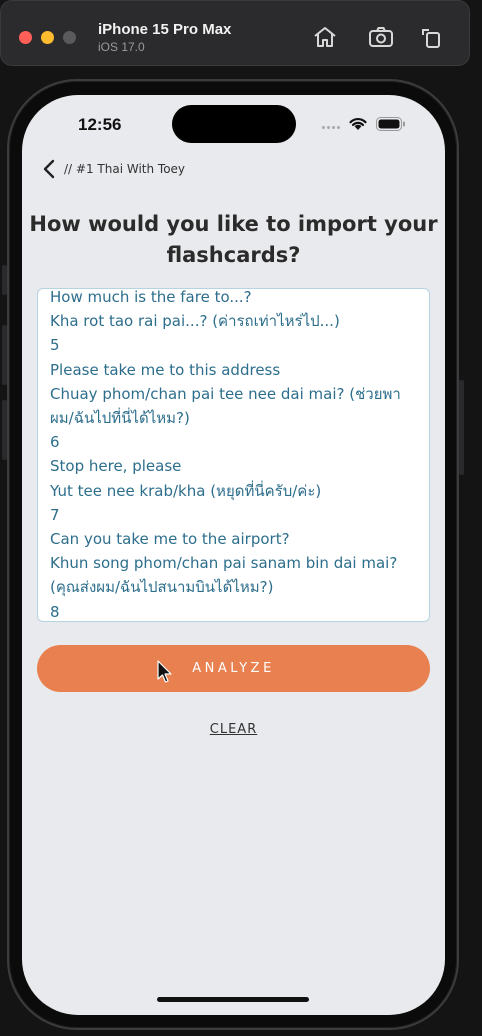  What do you see at coordinates (164, 671) in the screenshot?
I see `mouse-cursor-icon` at bounding box center [164, 671].